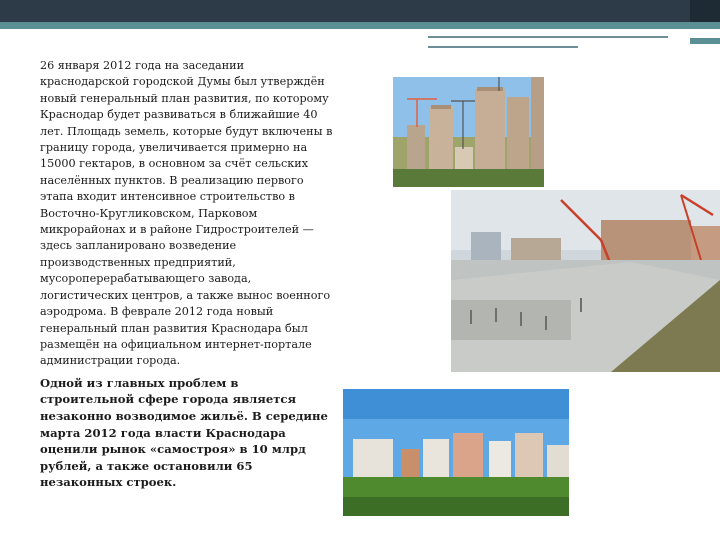 The width and height of the screenshot is (720, 540). What do you see at coordinates (705, 11) in the screenshot?
I see `header-corner-block` at bounding box center [705, 11].